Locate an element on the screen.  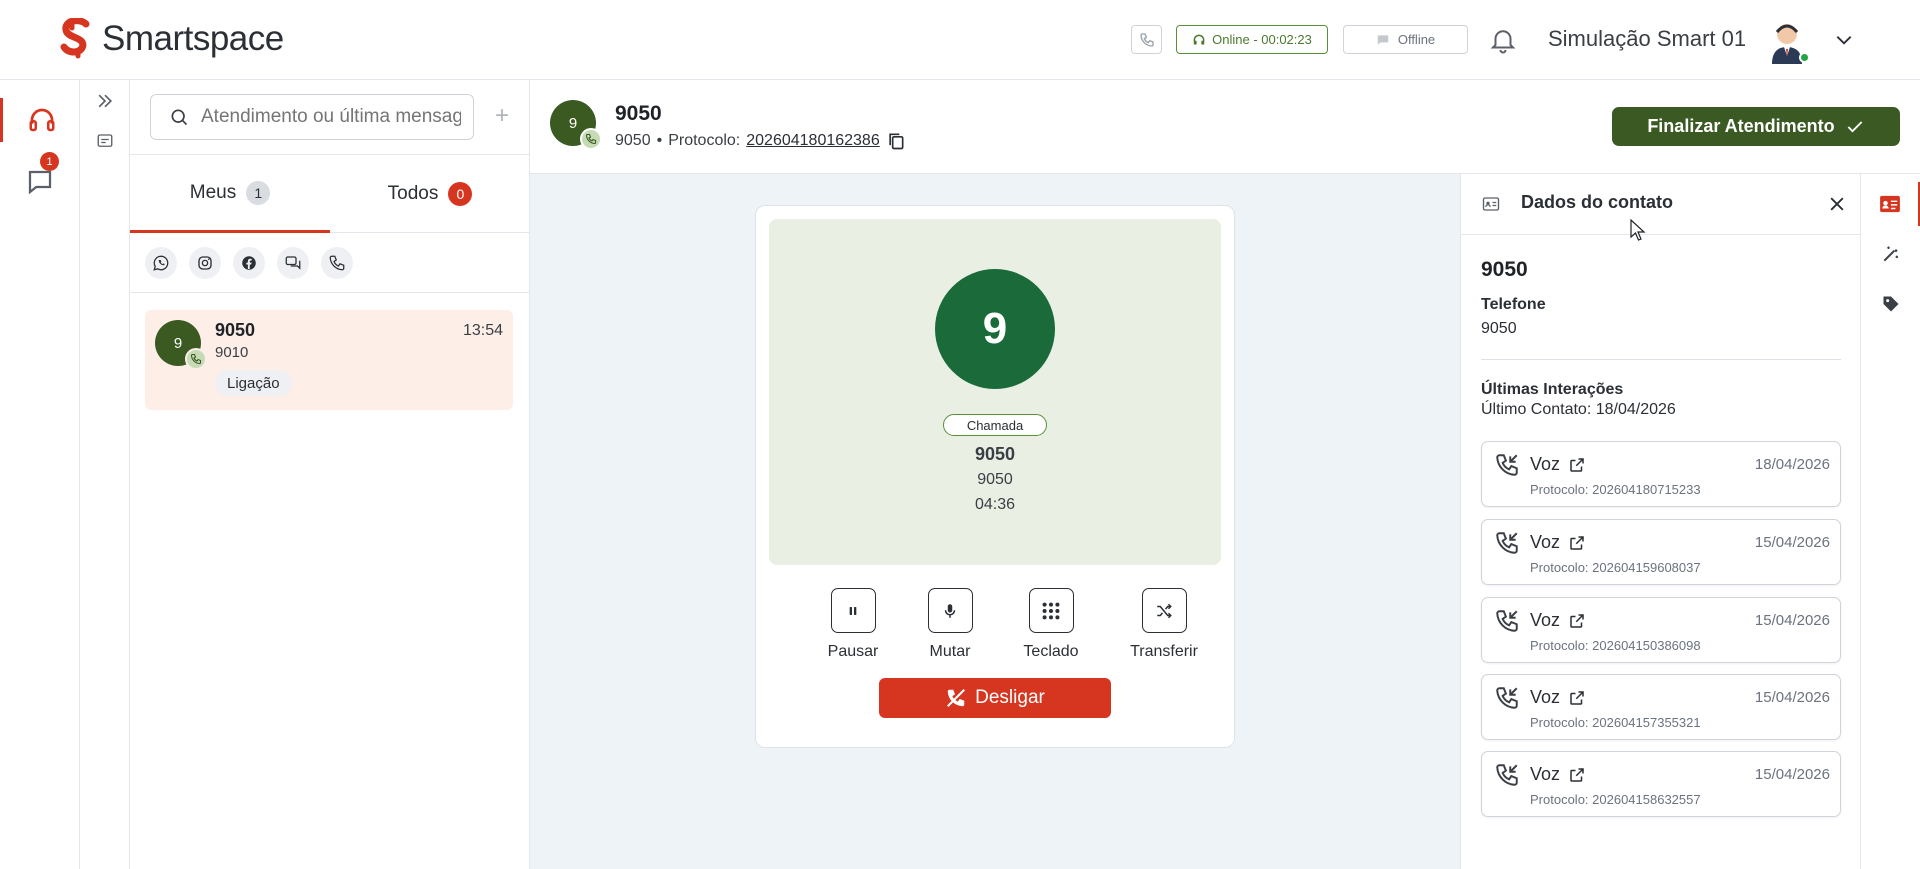
hangup-button: Desligar is located at coordinates (995, 698).